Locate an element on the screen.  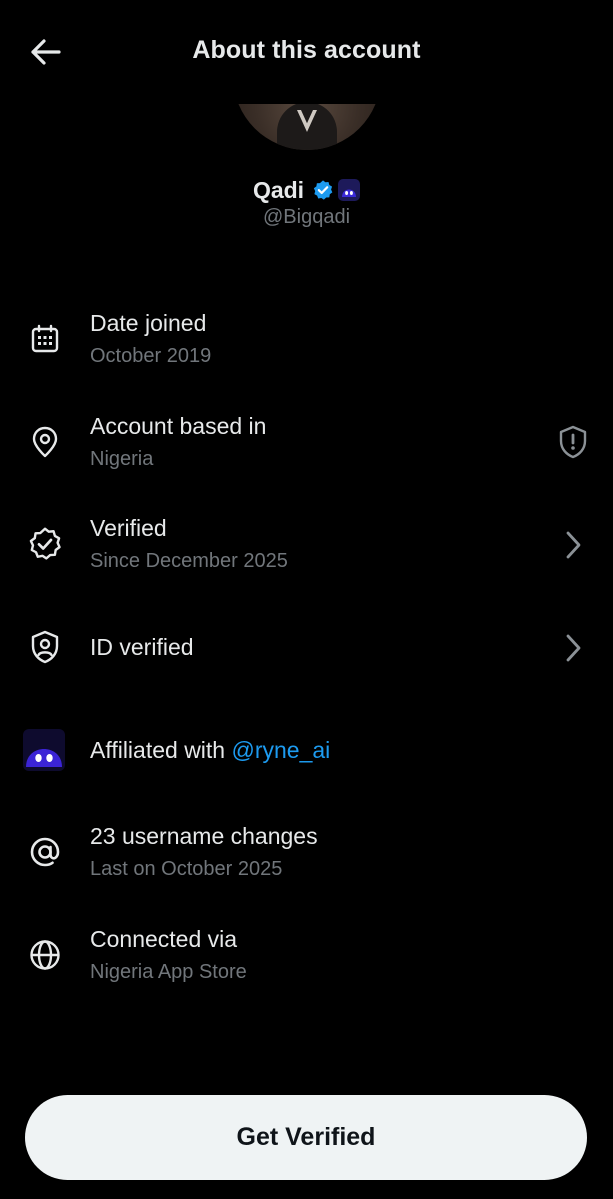
row-id-verified: ID verified is located at coordinates (306, 652).